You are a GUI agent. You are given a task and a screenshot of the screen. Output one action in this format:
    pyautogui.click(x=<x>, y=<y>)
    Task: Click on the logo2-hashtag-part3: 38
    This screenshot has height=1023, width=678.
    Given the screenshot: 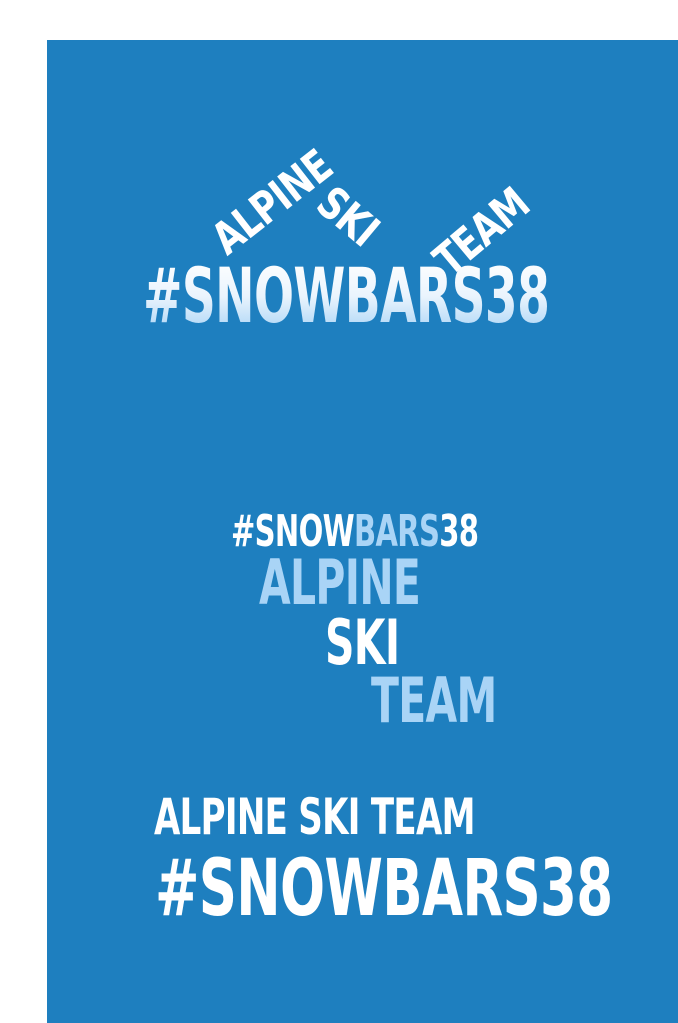 What is the action you would take?
    pyautogui.click(x=459, y=531)
    